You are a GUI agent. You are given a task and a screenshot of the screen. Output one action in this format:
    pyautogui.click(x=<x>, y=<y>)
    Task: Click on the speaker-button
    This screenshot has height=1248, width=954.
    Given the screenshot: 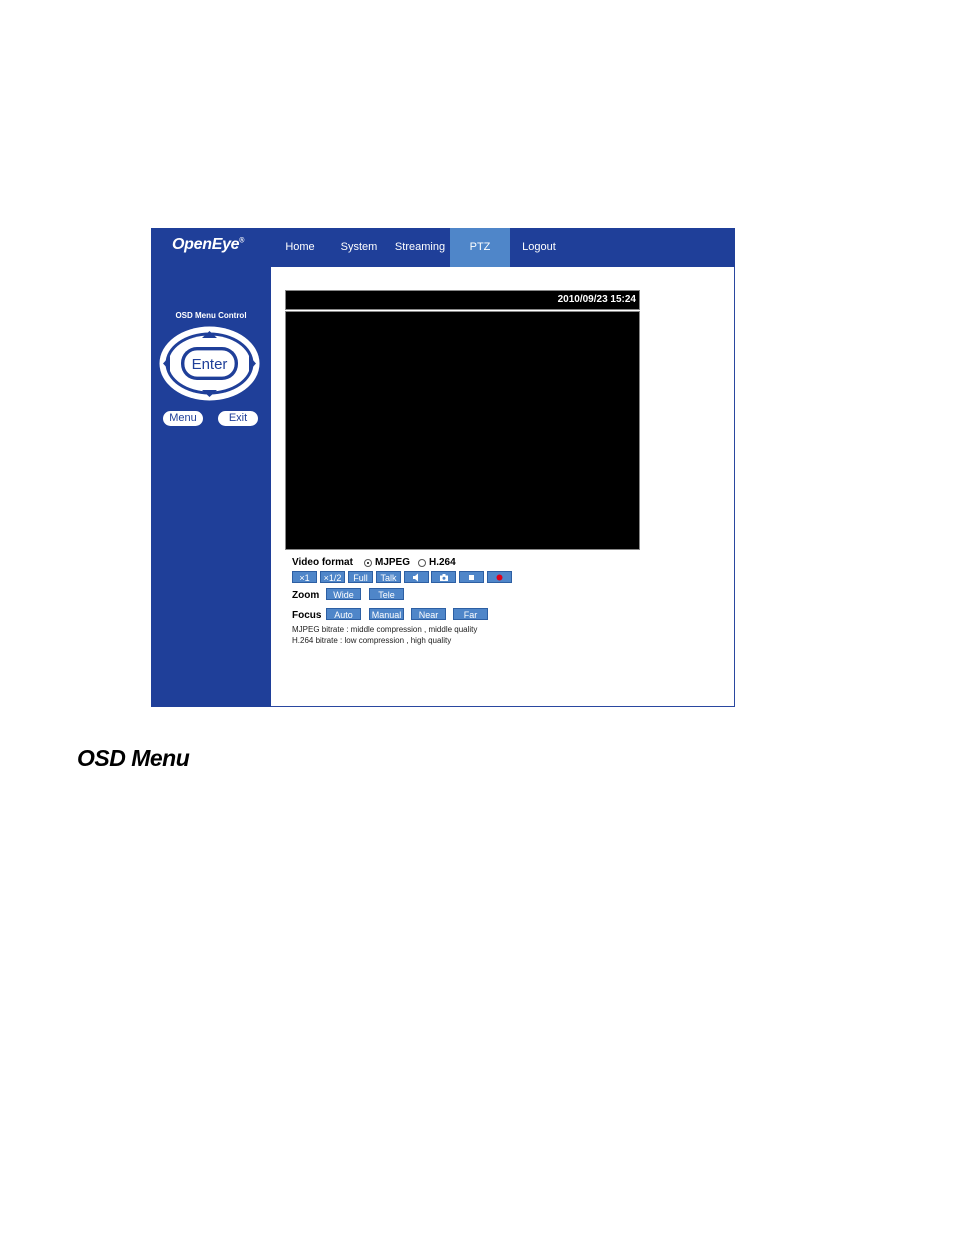 What is the action you would take?
    pyautogui.click(x=416, y=577)
    